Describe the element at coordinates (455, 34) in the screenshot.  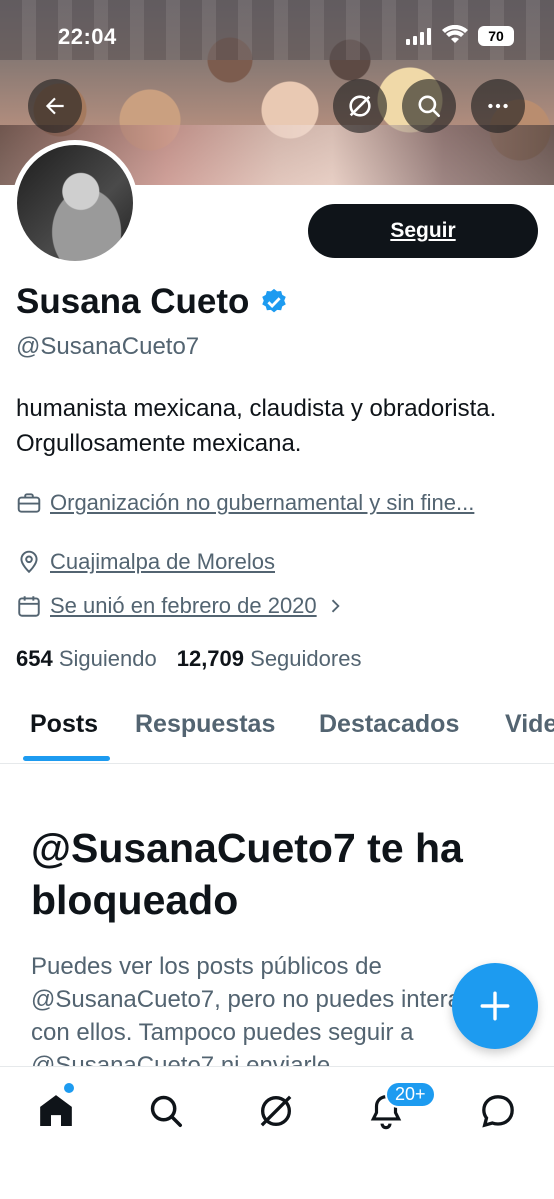
I see `wifi-icon` at that location.